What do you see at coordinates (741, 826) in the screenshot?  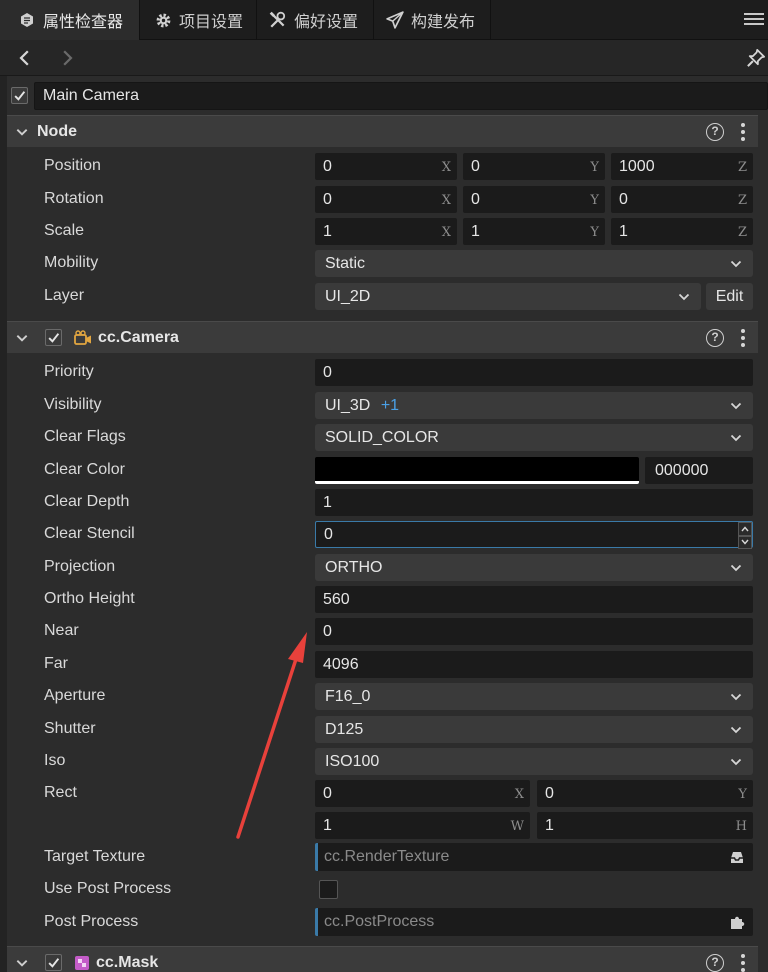 I see `axis-h-label: H` at bounding box center [741, 826].